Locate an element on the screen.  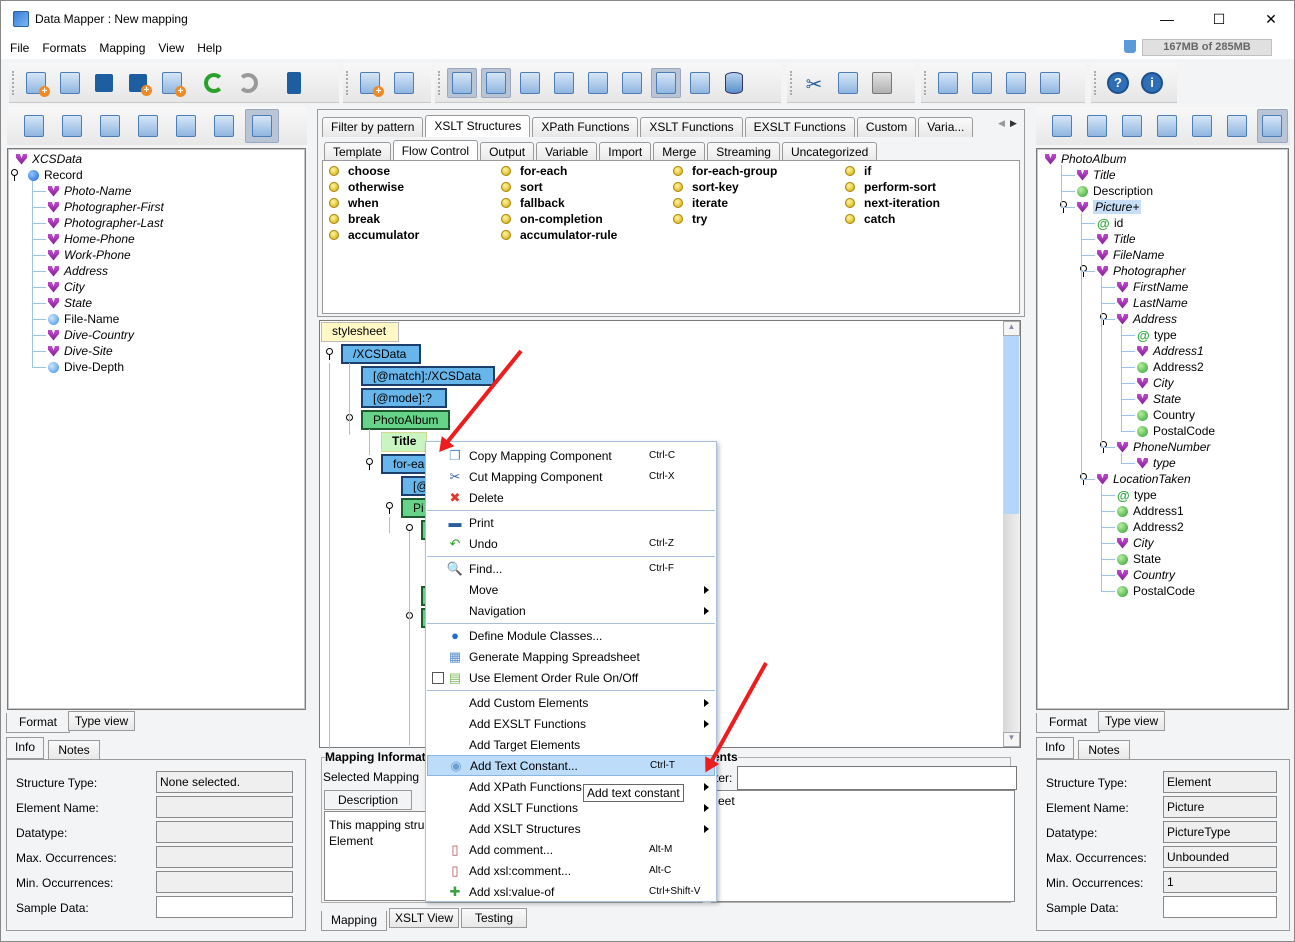
menu-item: Add Target Elements is located at coordinates (571, 744).